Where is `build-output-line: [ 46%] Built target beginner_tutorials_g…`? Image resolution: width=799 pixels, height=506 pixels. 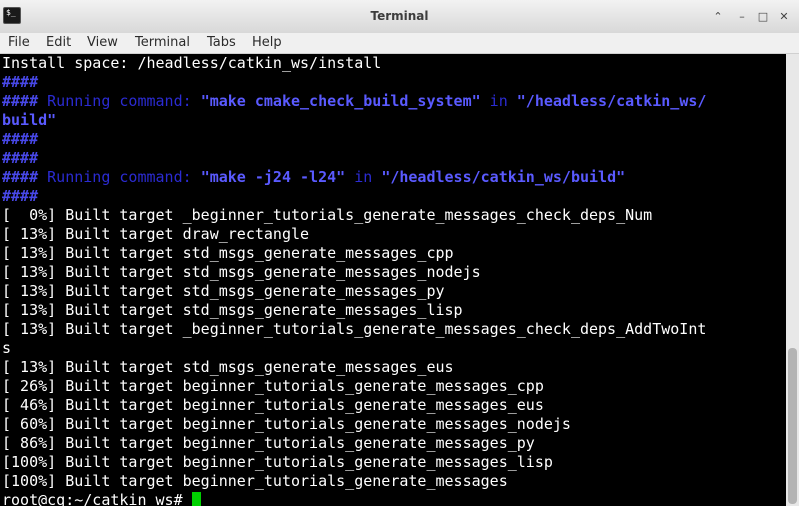
build-output-line: [ 46%] Built target beginner_tutorials_g… is located at coordinates (273, 405).